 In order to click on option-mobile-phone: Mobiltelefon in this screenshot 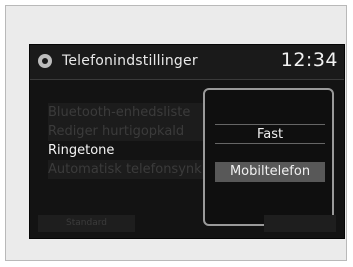, I will do `click(270, 172)`.